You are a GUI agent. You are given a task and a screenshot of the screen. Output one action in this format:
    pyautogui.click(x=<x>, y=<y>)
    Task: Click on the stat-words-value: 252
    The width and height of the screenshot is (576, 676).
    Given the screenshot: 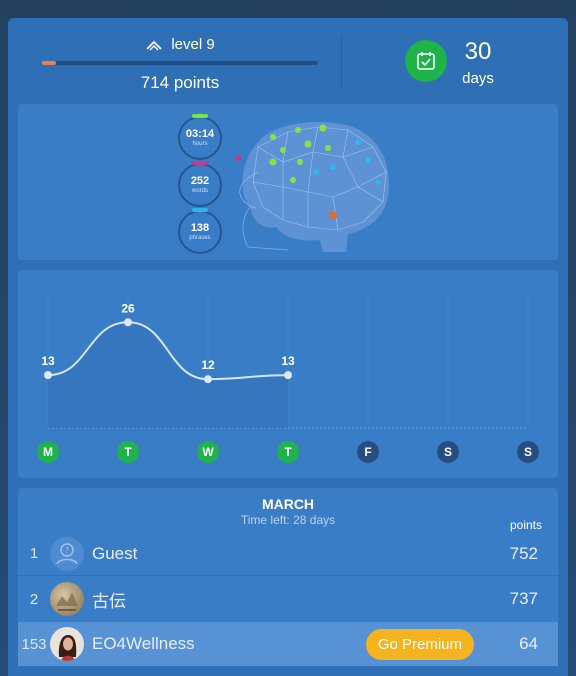 What is the action you would take?
    pyautogui.click(x=200, y=181)
    